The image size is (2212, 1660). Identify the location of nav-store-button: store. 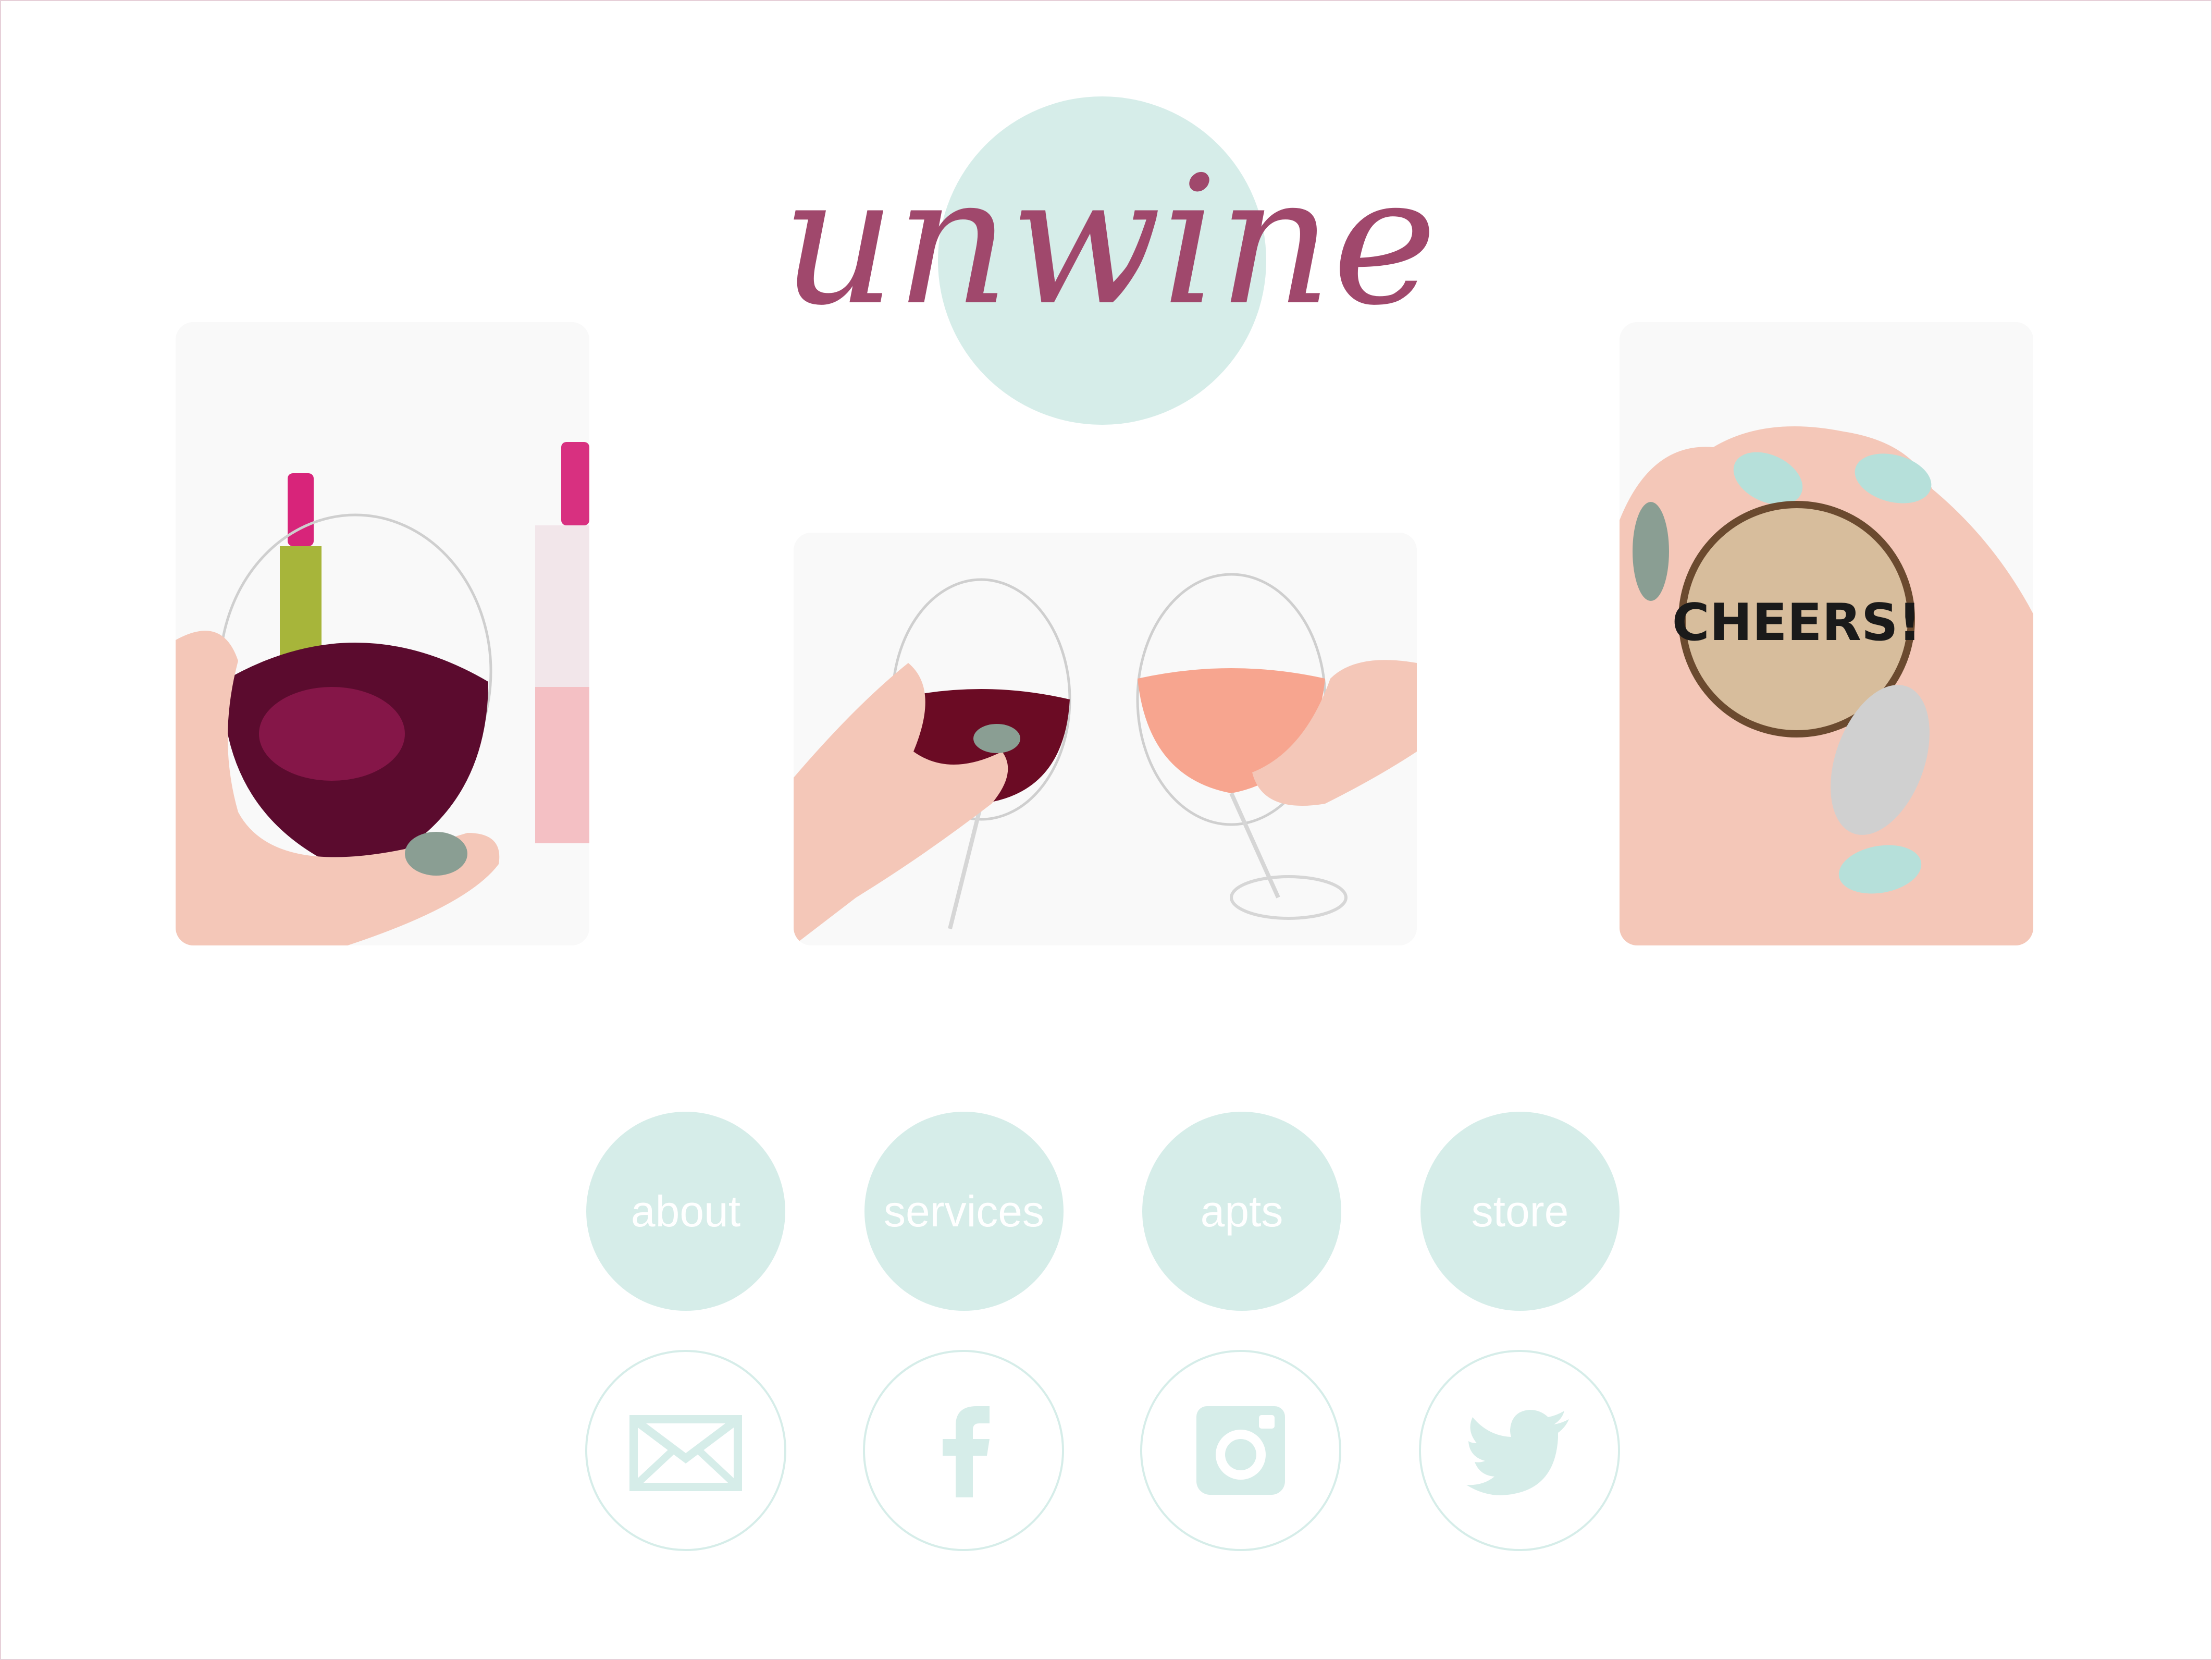
(1520, 1211).